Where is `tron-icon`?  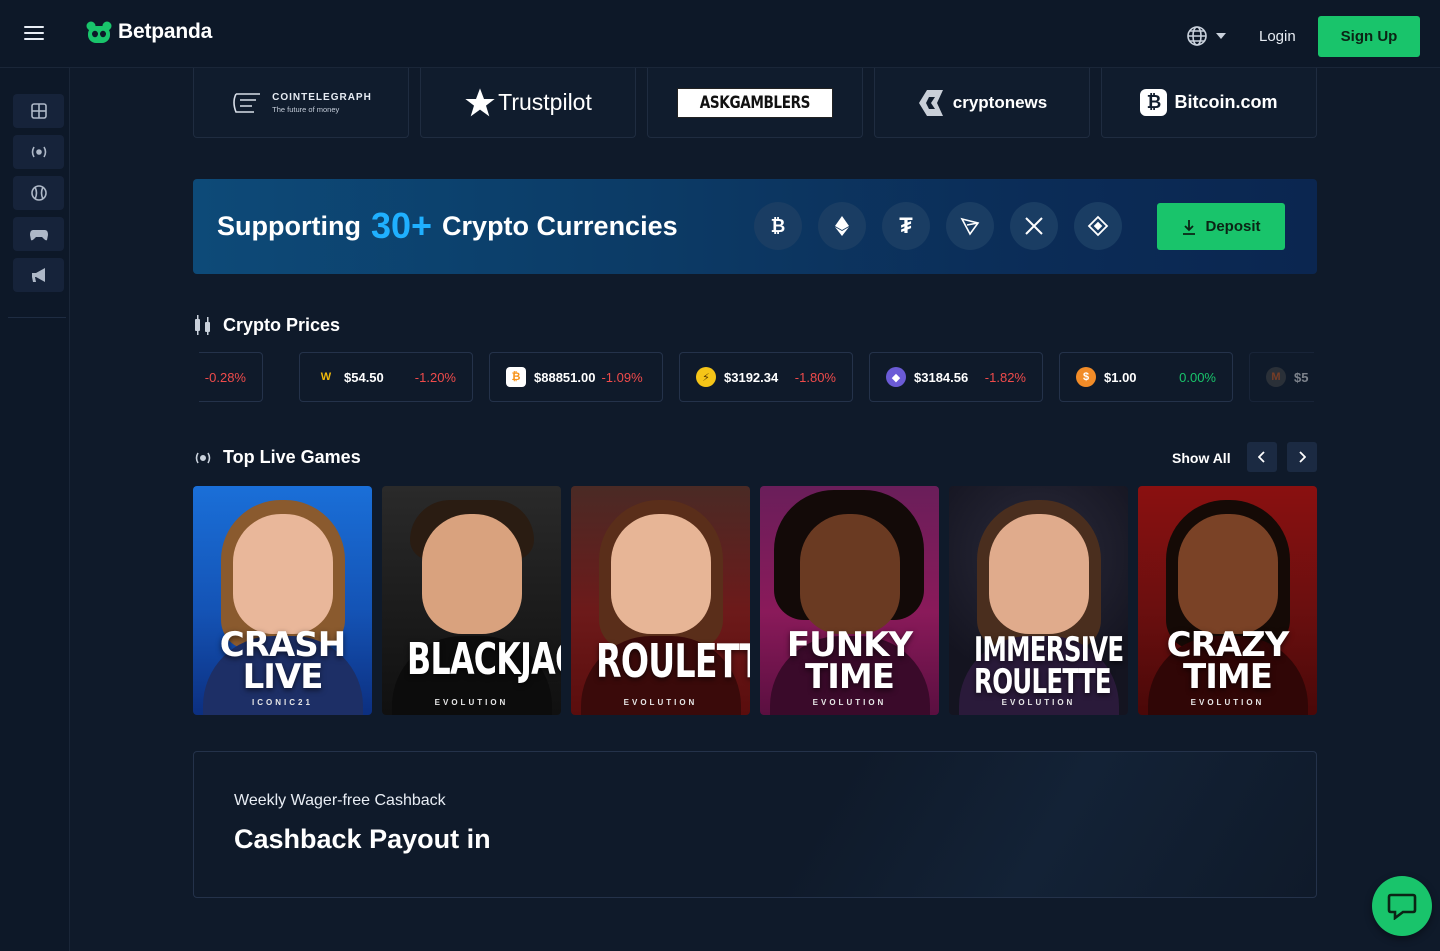
tron-icon is located at coordinates (970, 226).